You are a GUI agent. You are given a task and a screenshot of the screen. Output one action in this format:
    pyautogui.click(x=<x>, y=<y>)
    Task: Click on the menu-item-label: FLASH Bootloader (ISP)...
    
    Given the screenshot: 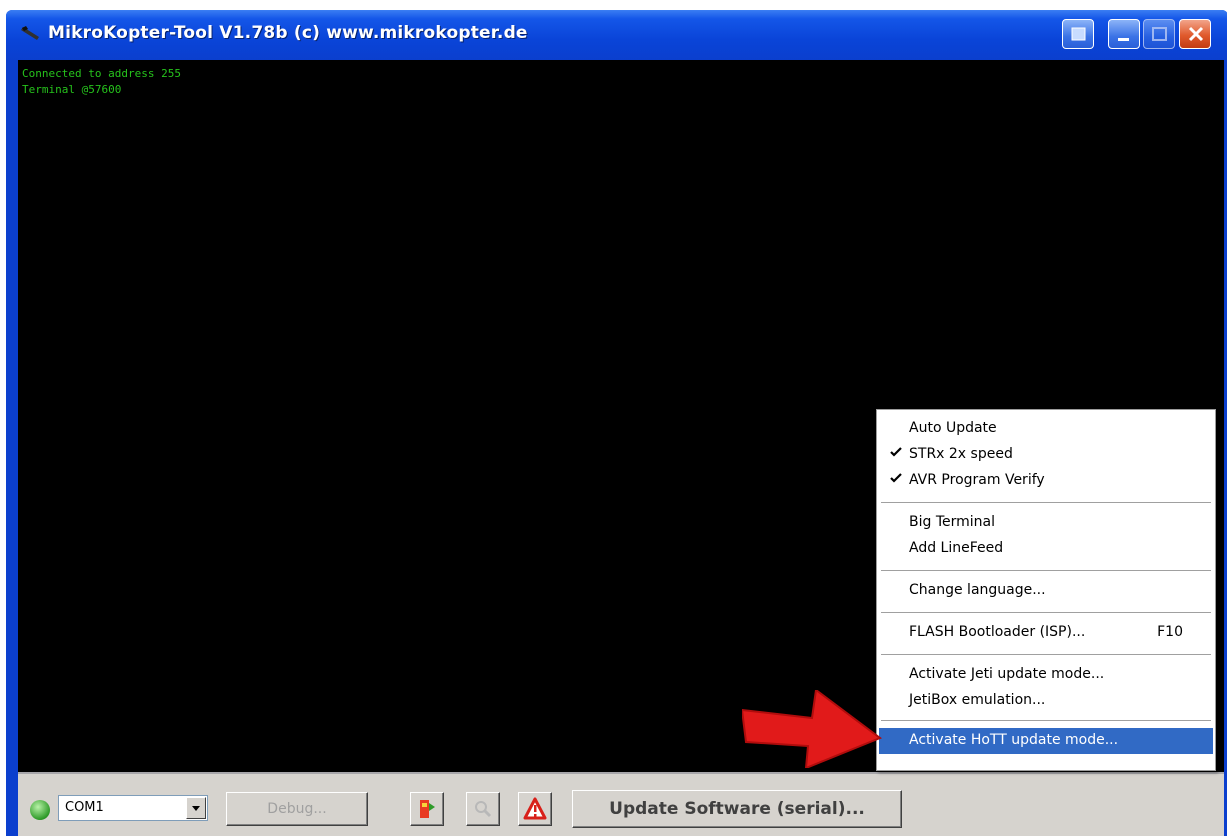 What is the action you would take?
    pyautogui.click(x=997, y=632)
    